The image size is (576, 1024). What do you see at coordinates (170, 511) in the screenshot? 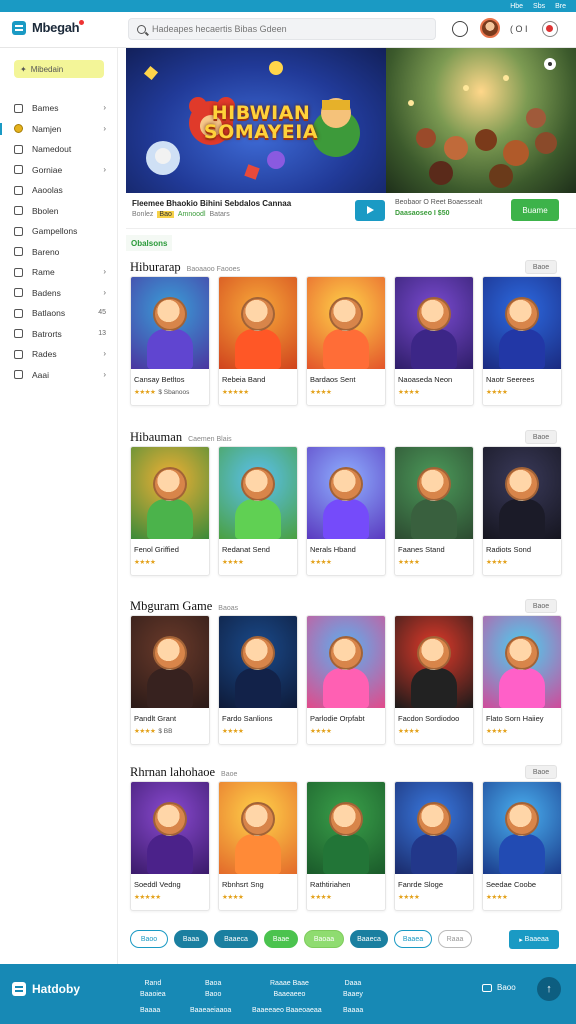
I see `game-card: Fenol Griffied ★★★★` at bounding box center [170, 511].